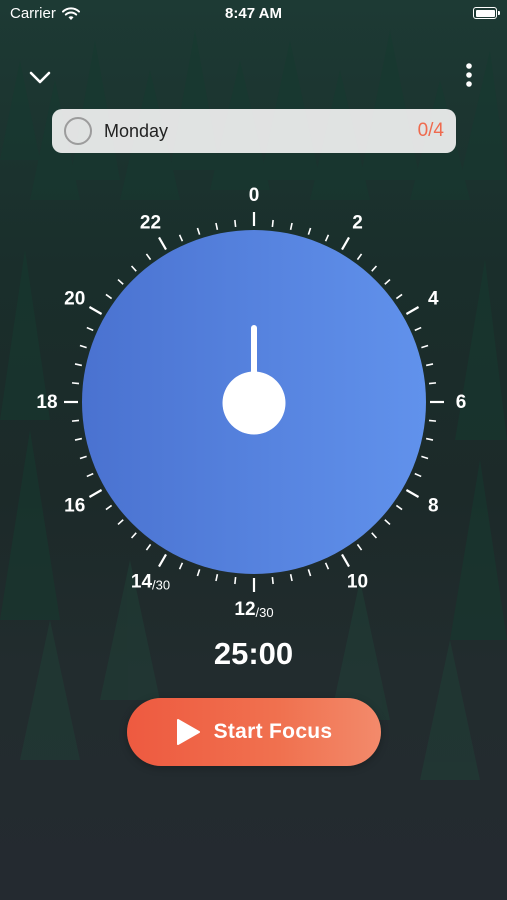 The height and width of the screenshot is (900, 507). I want to click on dial-label: 20, so click(74, 298).